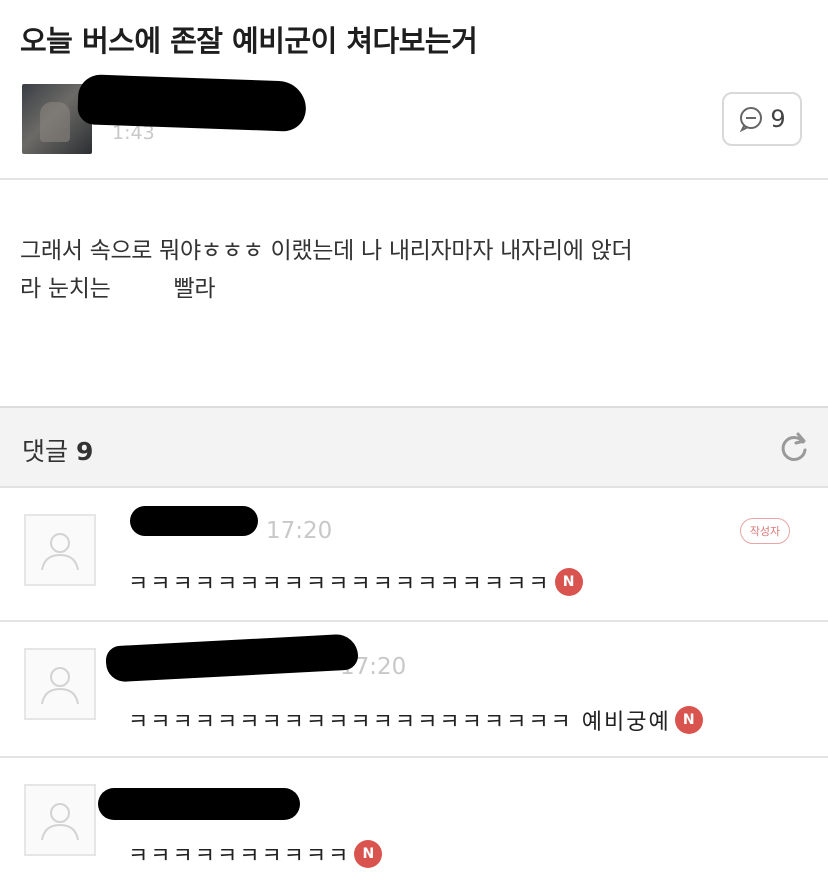  Describe the element at coordinates (751, 119) in the screenshot. I see `comment-bubble-icon` at that location.